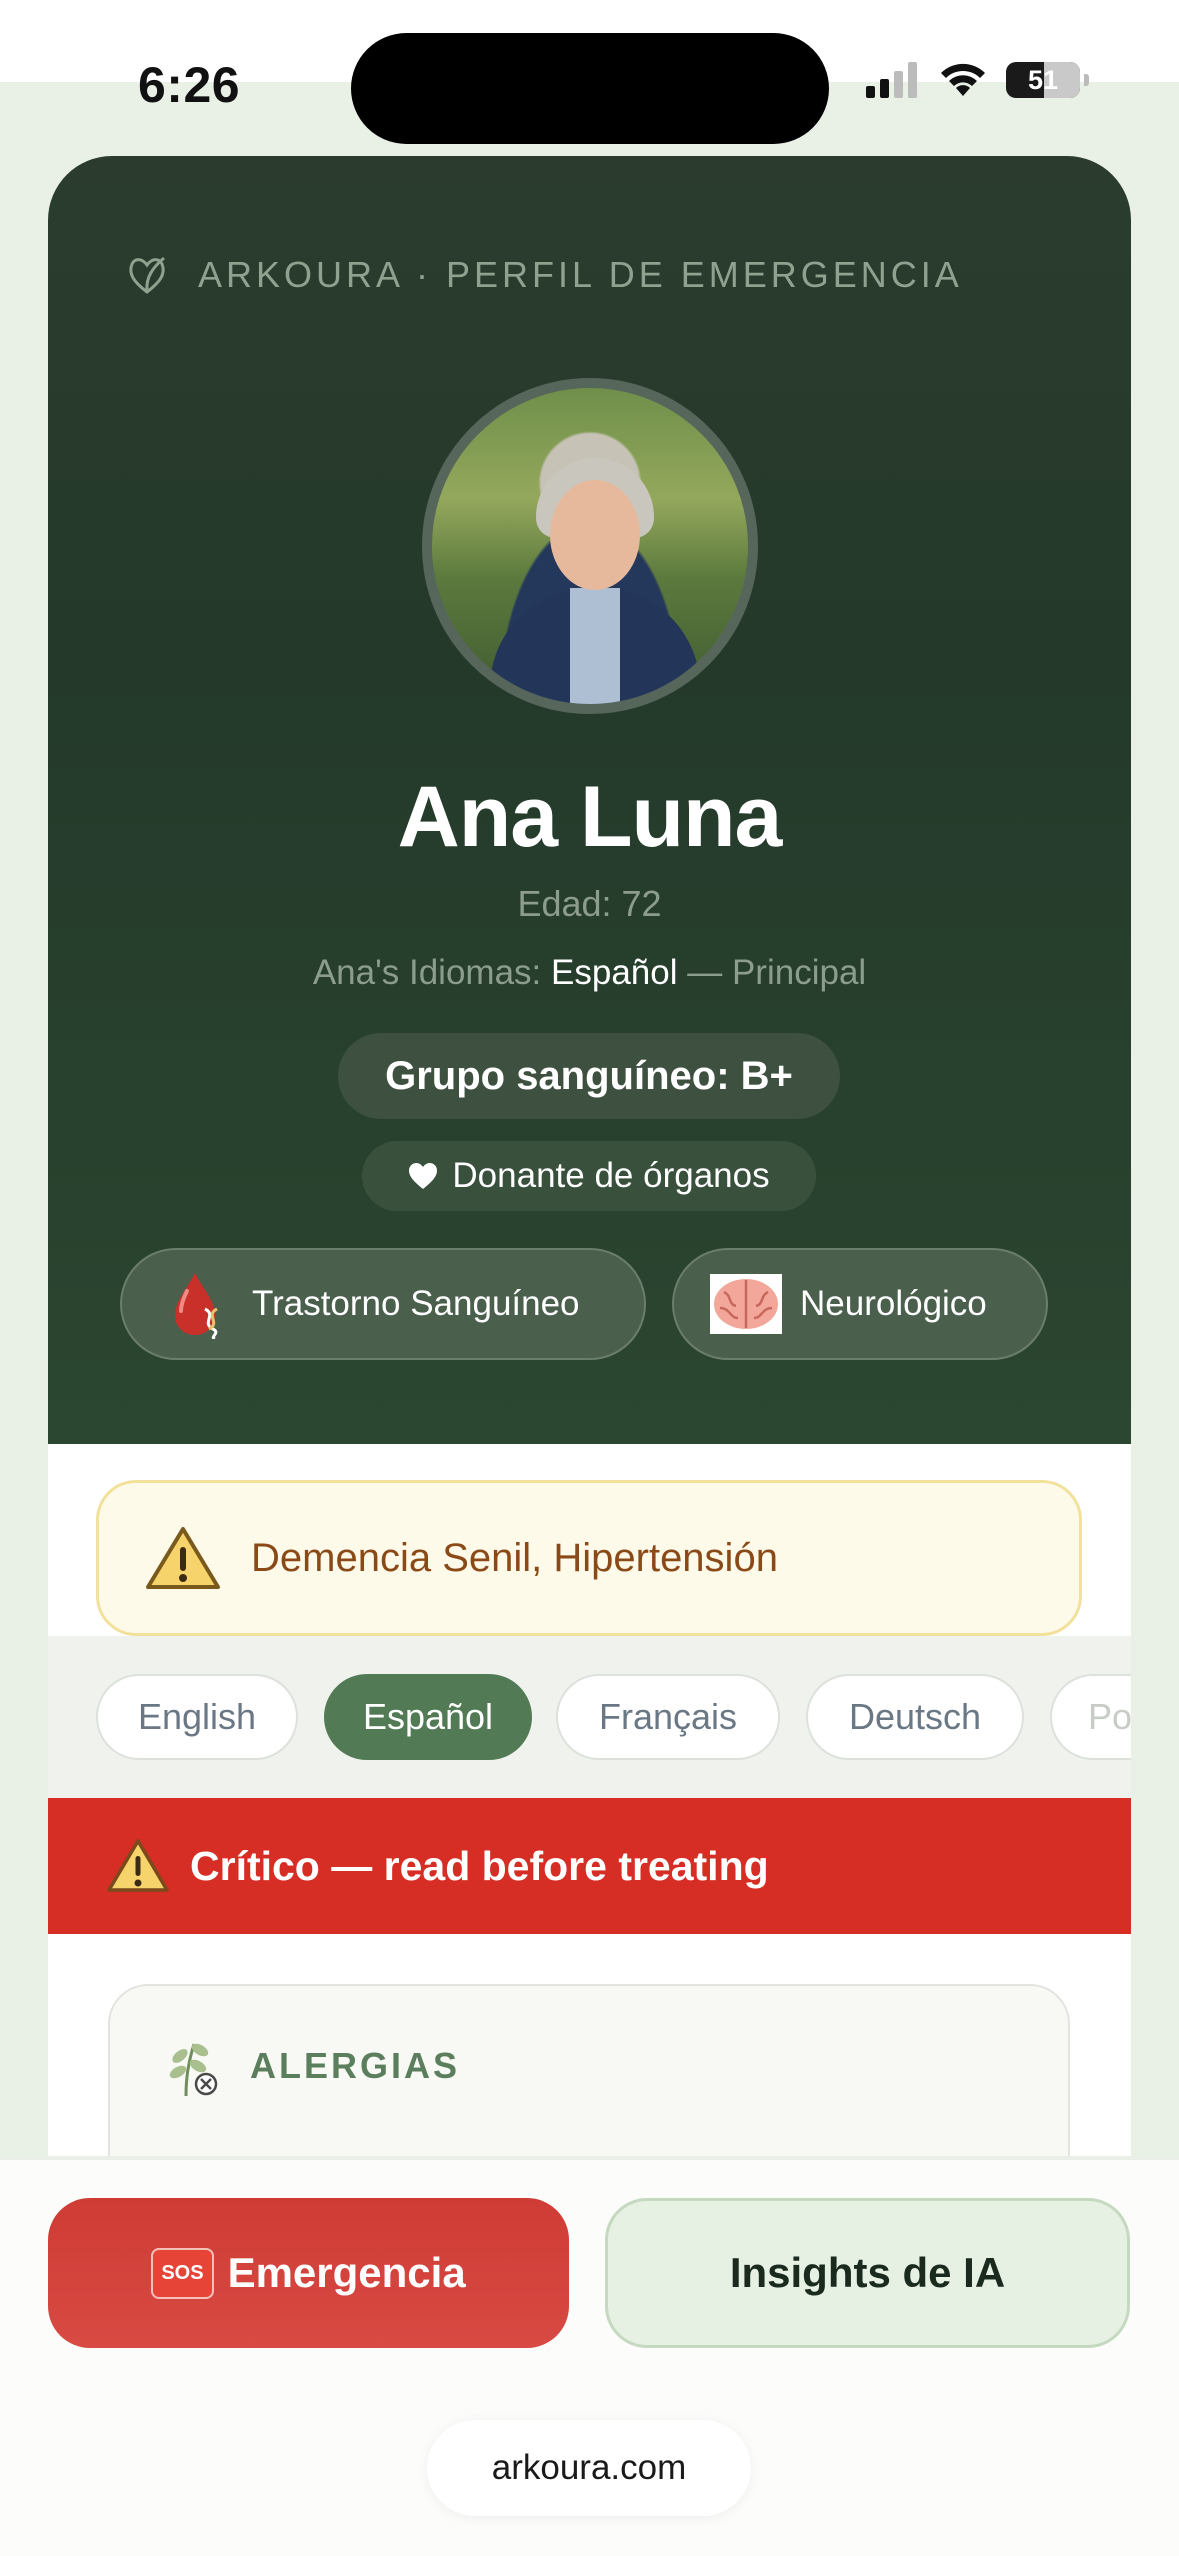 Image resolution: width=1179 pixels, height=2556 pixels. I want to click on tab-deutsch: Deutsch, so click(915, 1717).